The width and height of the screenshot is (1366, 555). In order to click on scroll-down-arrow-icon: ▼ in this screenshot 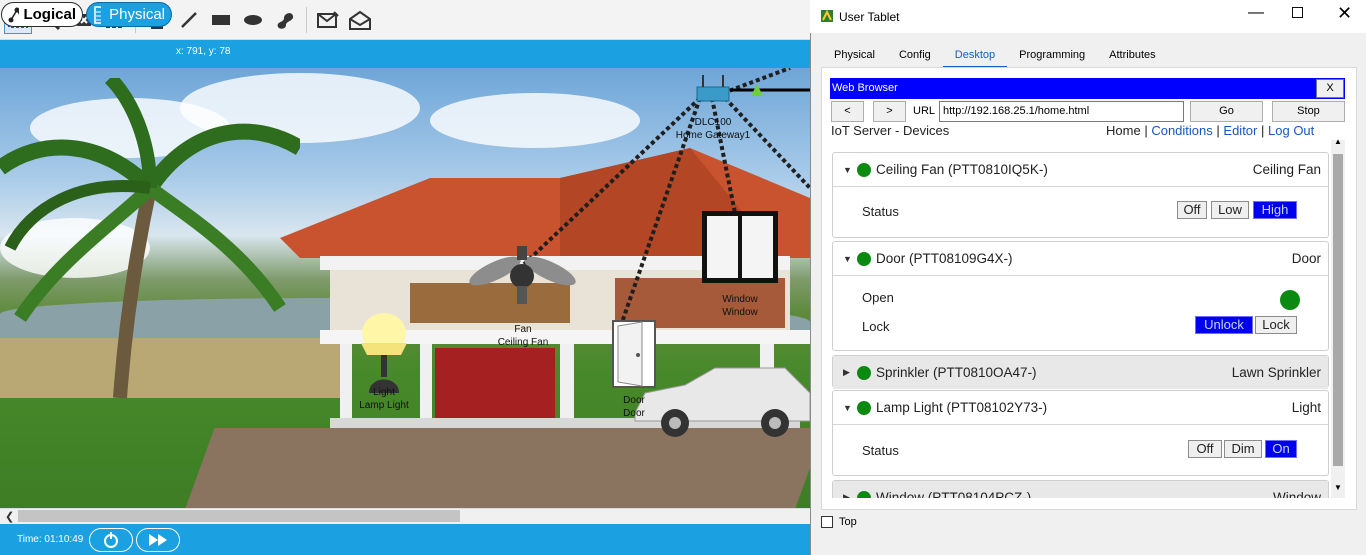, I will do `click(1338, 487)`.